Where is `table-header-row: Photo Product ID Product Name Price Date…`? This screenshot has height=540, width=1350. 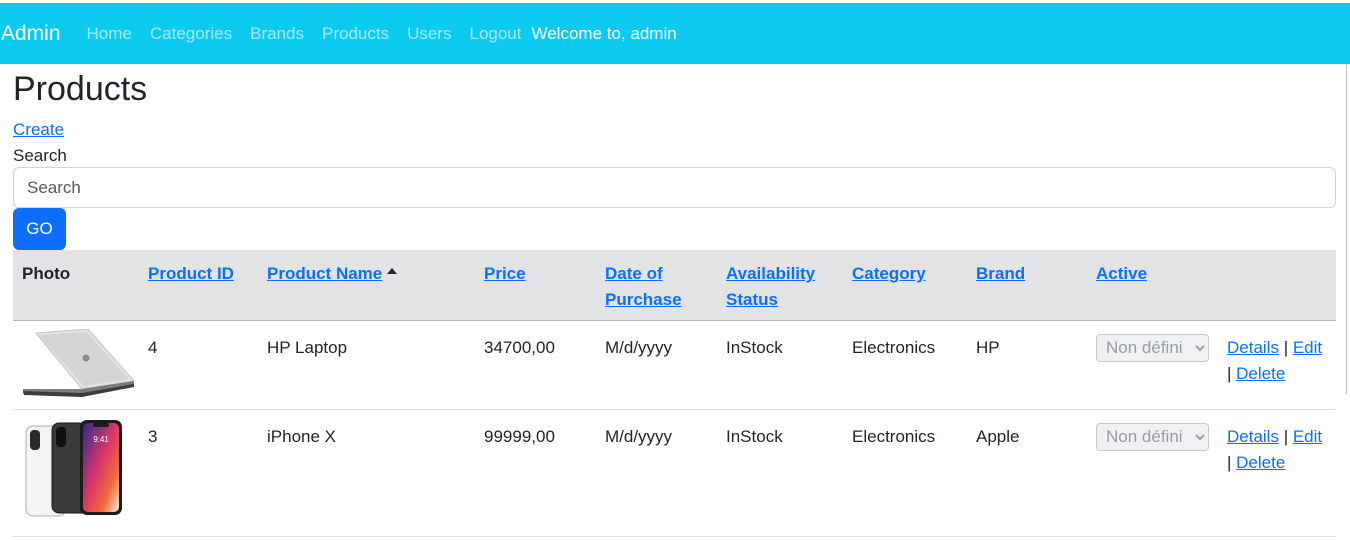 table-header-row: Photo Product ID Product Name Price Date… is located at coordinates (674, 285).